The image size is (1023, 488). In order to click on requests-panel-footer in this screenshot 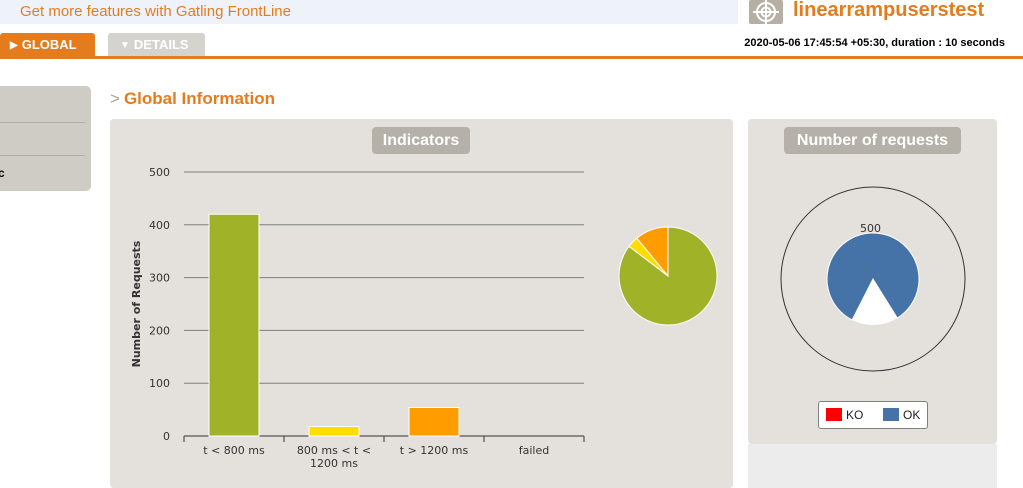, I will do `click(872, 466)`.